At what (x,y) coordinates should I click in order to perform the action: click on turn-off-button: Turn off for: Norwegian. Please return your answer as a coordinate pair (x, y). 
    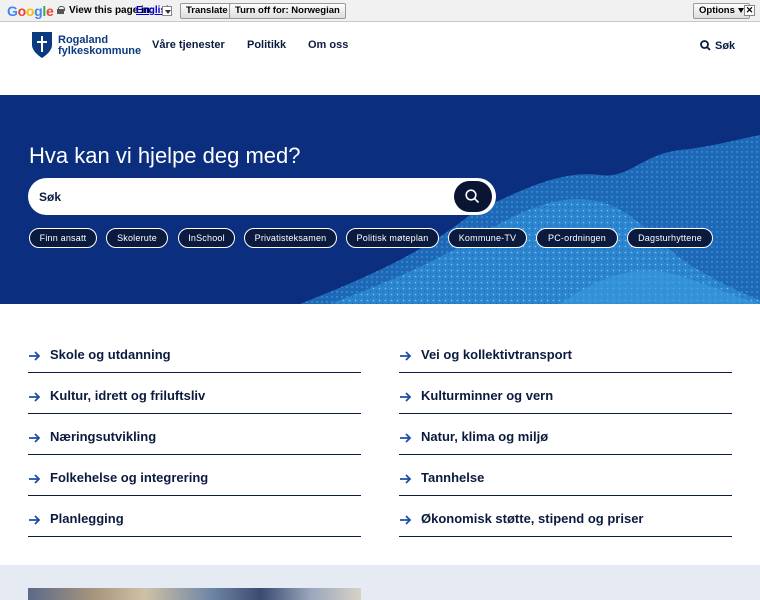
    Looking at the image, I should click on (287, 11).